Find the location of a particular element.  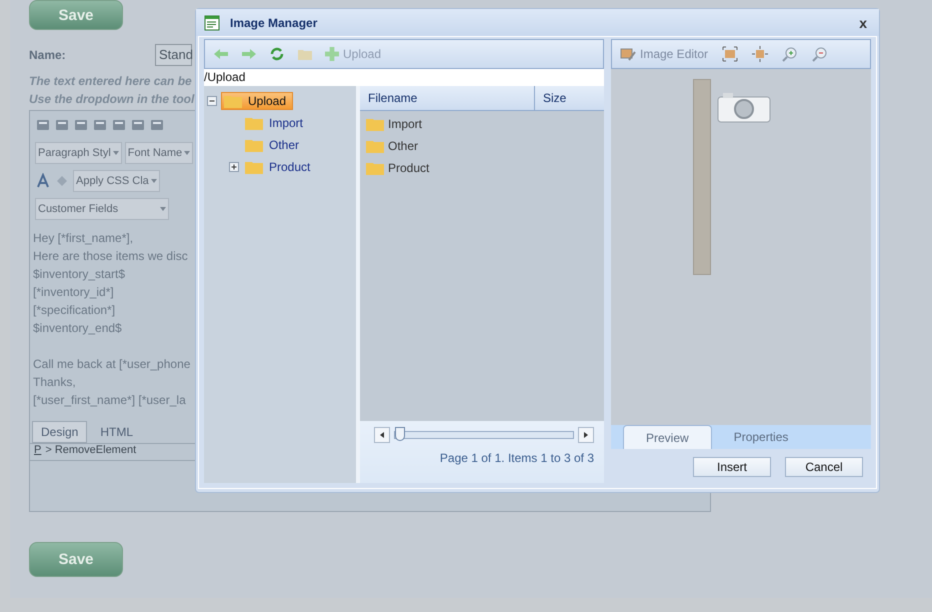

collapse-icon is located at coordinates (212, 101).